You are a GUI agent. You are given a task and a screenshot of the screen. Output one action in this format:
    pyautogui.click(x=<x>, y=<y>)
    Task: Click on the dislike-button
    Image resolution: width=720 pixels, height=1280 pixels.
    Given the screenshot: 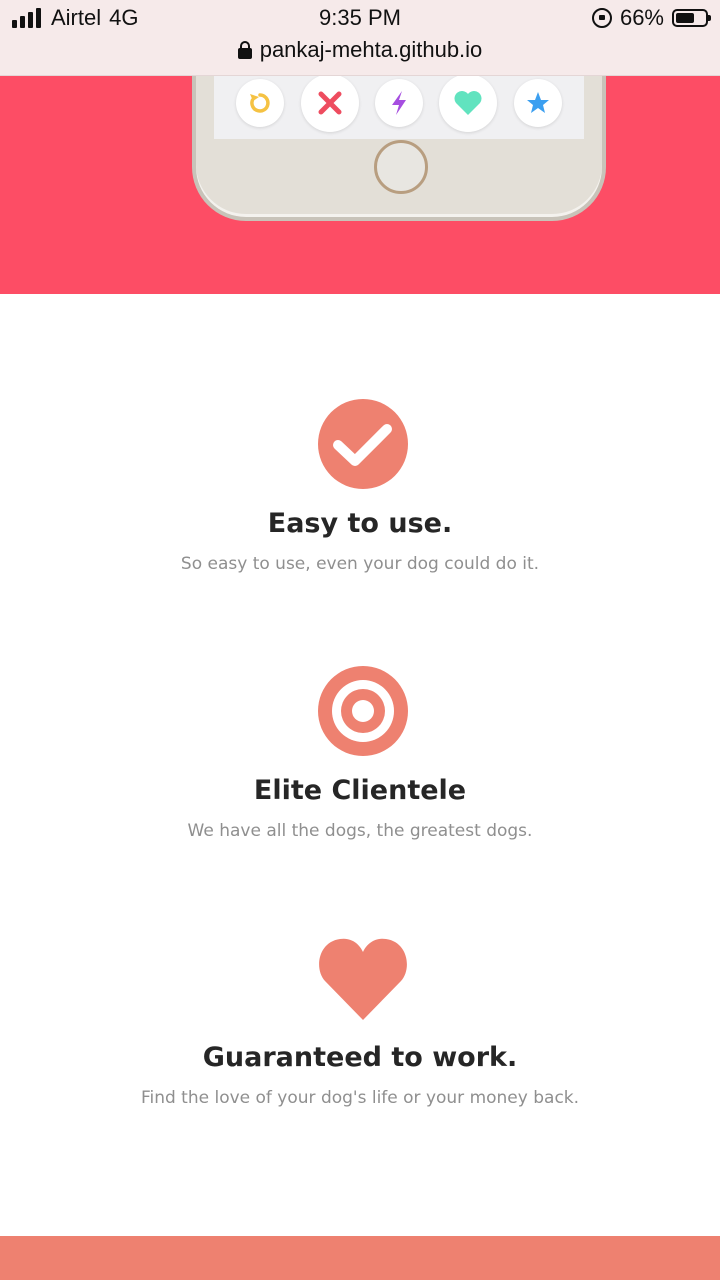 What is the action you would take?
    pyautogui.click(x=329, y=104)
    